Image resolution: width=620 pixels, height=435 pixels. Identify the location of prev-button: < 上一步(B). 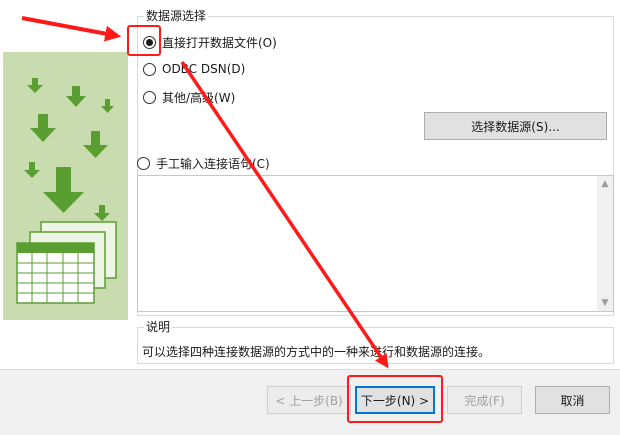
(309, 400).